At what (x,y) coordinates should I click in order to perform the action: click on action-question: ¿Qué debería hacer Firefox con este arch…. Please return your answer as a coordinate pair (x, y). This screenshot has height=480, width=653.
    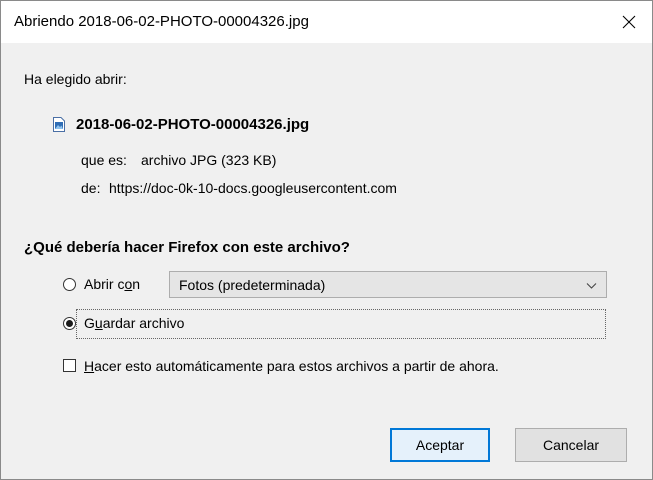
    Looking at the image, I should click on (187, 247).